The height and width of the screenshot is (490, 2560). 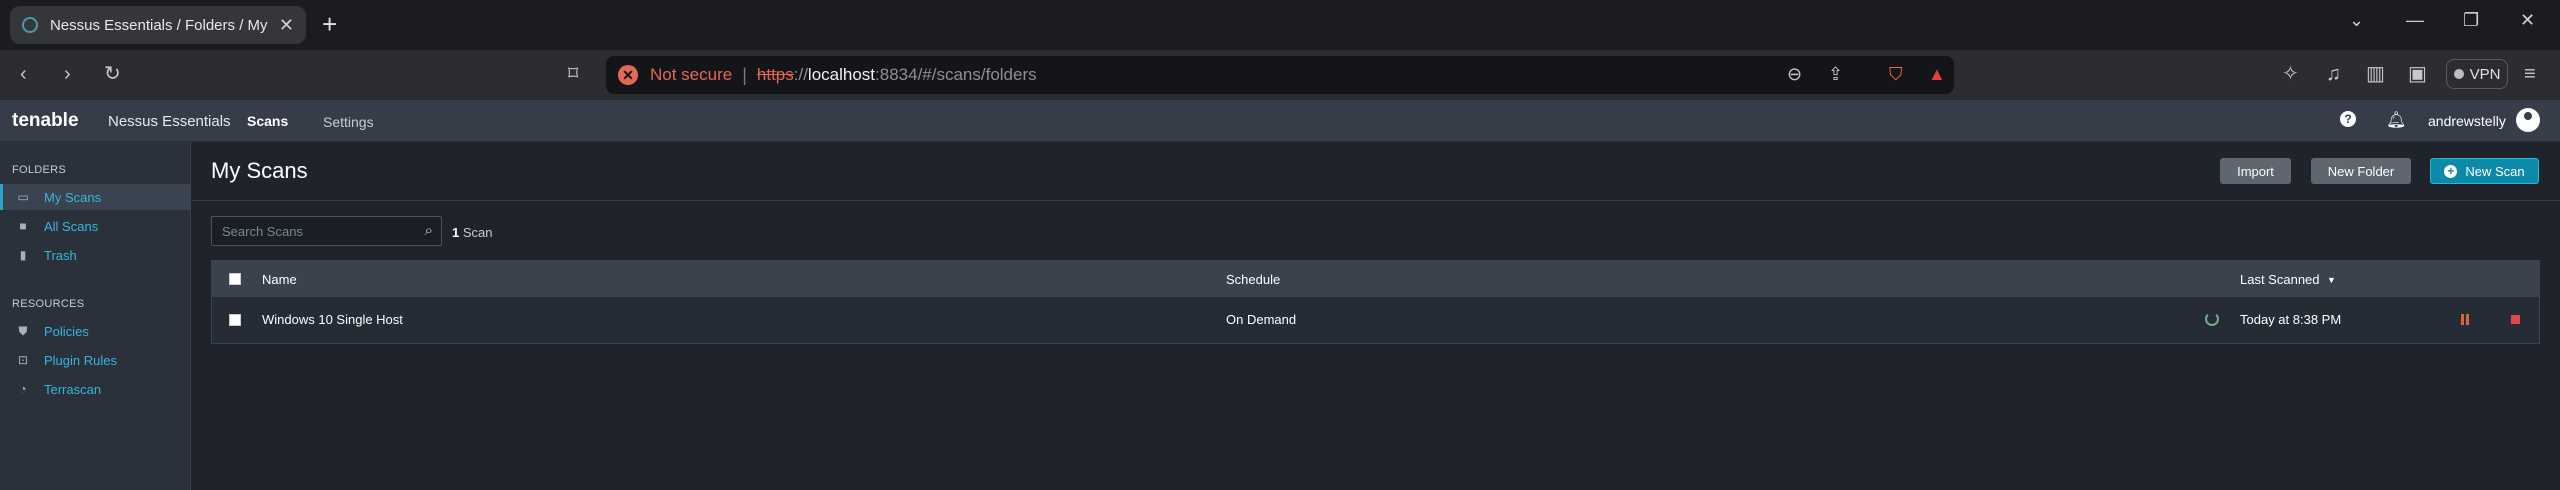 I want to click on vpn-label: VPN, so click(x=2485, y=74).